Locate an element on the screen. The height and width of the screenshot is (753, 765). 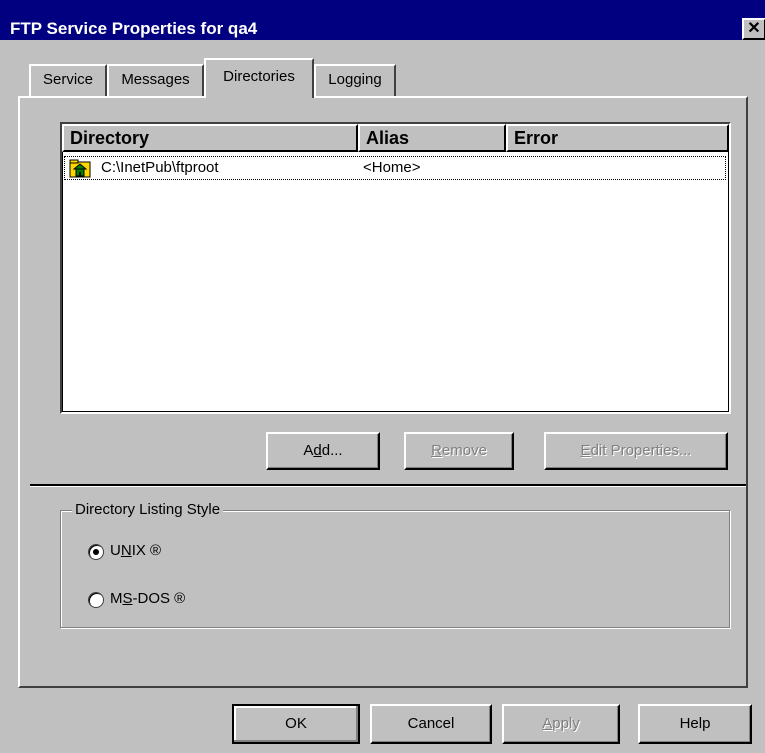
tab-label: Logging is located at coordinates (355, 79).